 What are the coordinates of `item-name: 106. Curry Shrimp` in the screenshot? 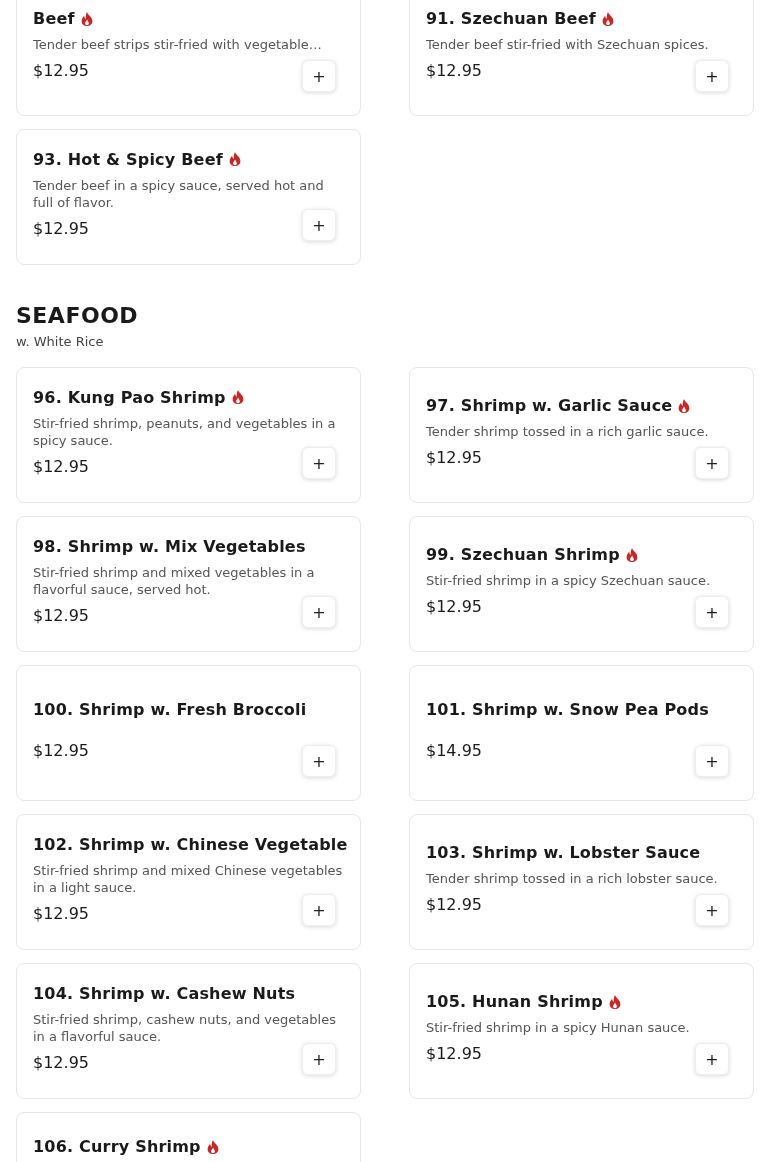 It's located at (117, 1146).